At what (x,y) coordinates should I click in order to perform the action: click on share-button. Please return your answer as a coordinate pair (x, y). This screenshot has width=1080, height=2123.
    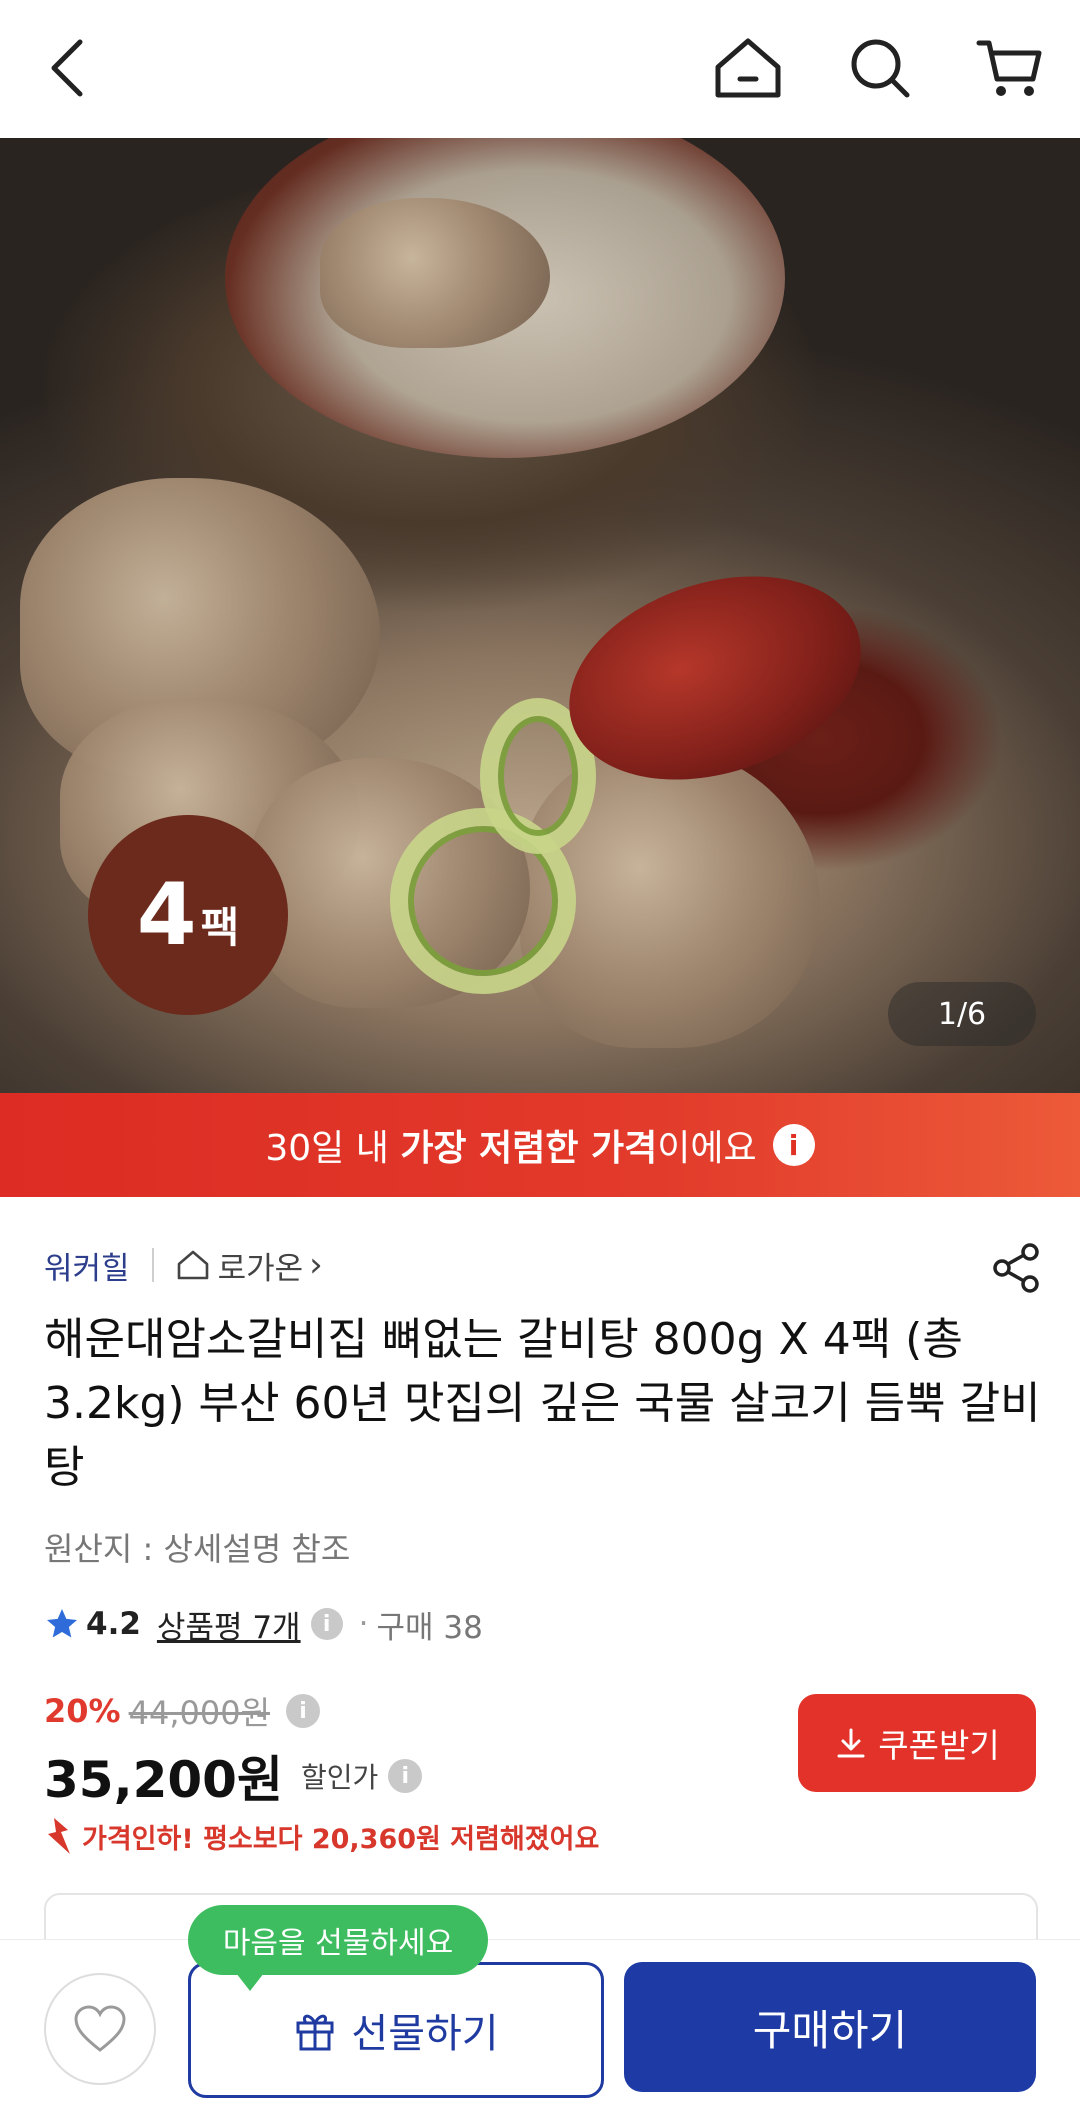
    Looking at the image, I should click on (1016, 1268).